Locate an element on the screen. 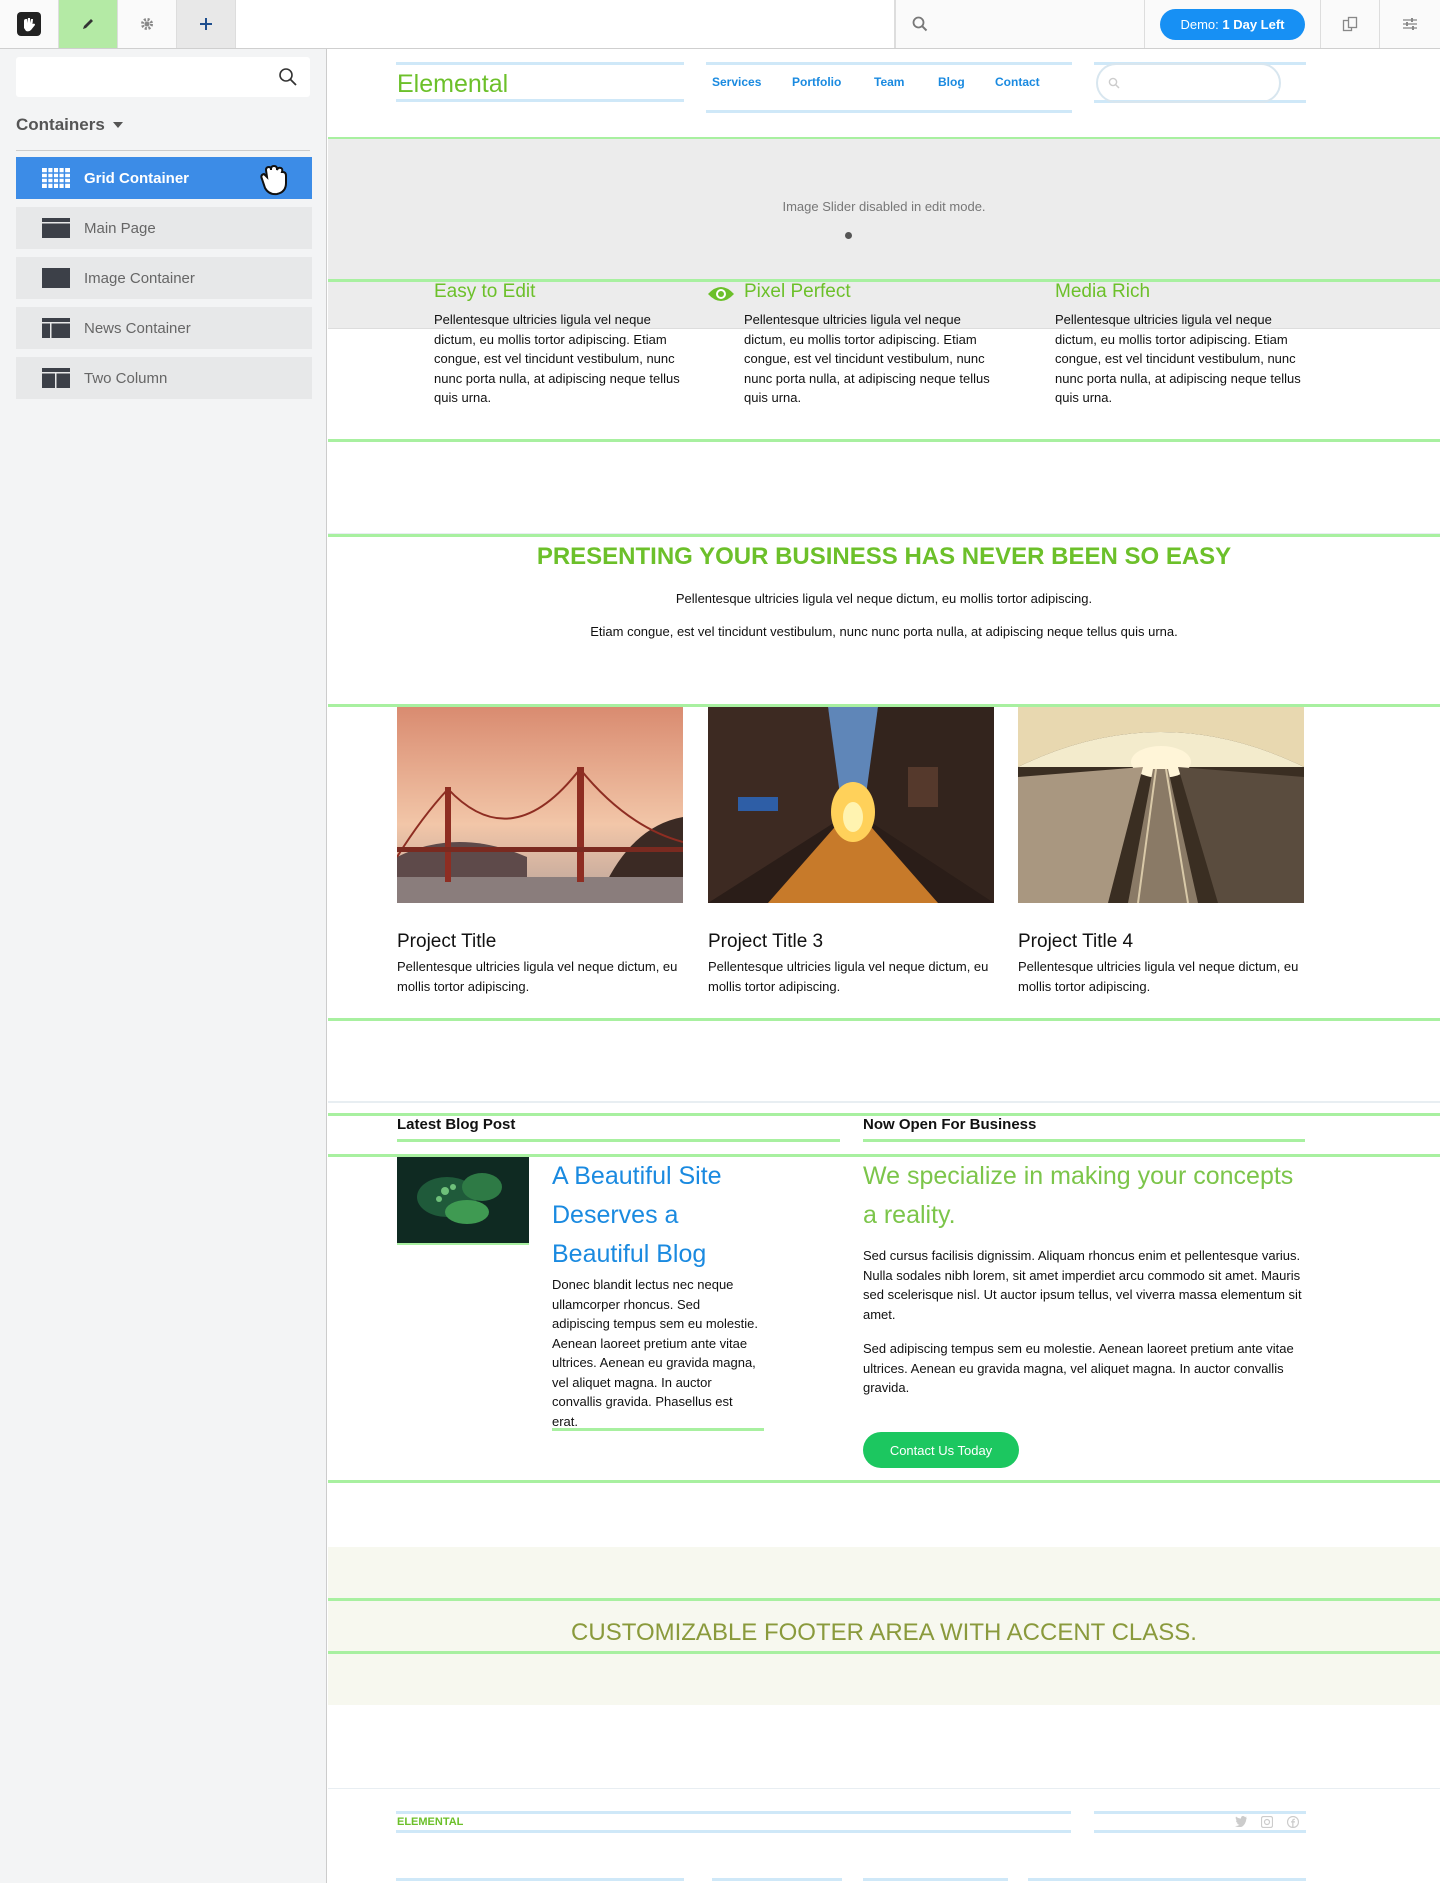 Image resolution: width=1440 pixels, height=1883 pixels. sidebar-item-label: Main Page is located at coordinates (120, 228).